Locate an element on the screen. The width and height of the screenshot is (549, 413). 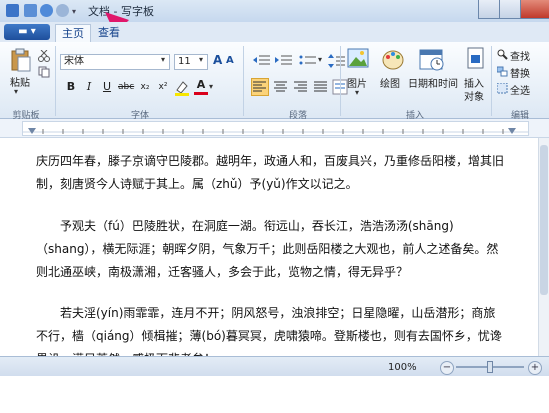
bullets-icon is located at coordinates (308, 61).